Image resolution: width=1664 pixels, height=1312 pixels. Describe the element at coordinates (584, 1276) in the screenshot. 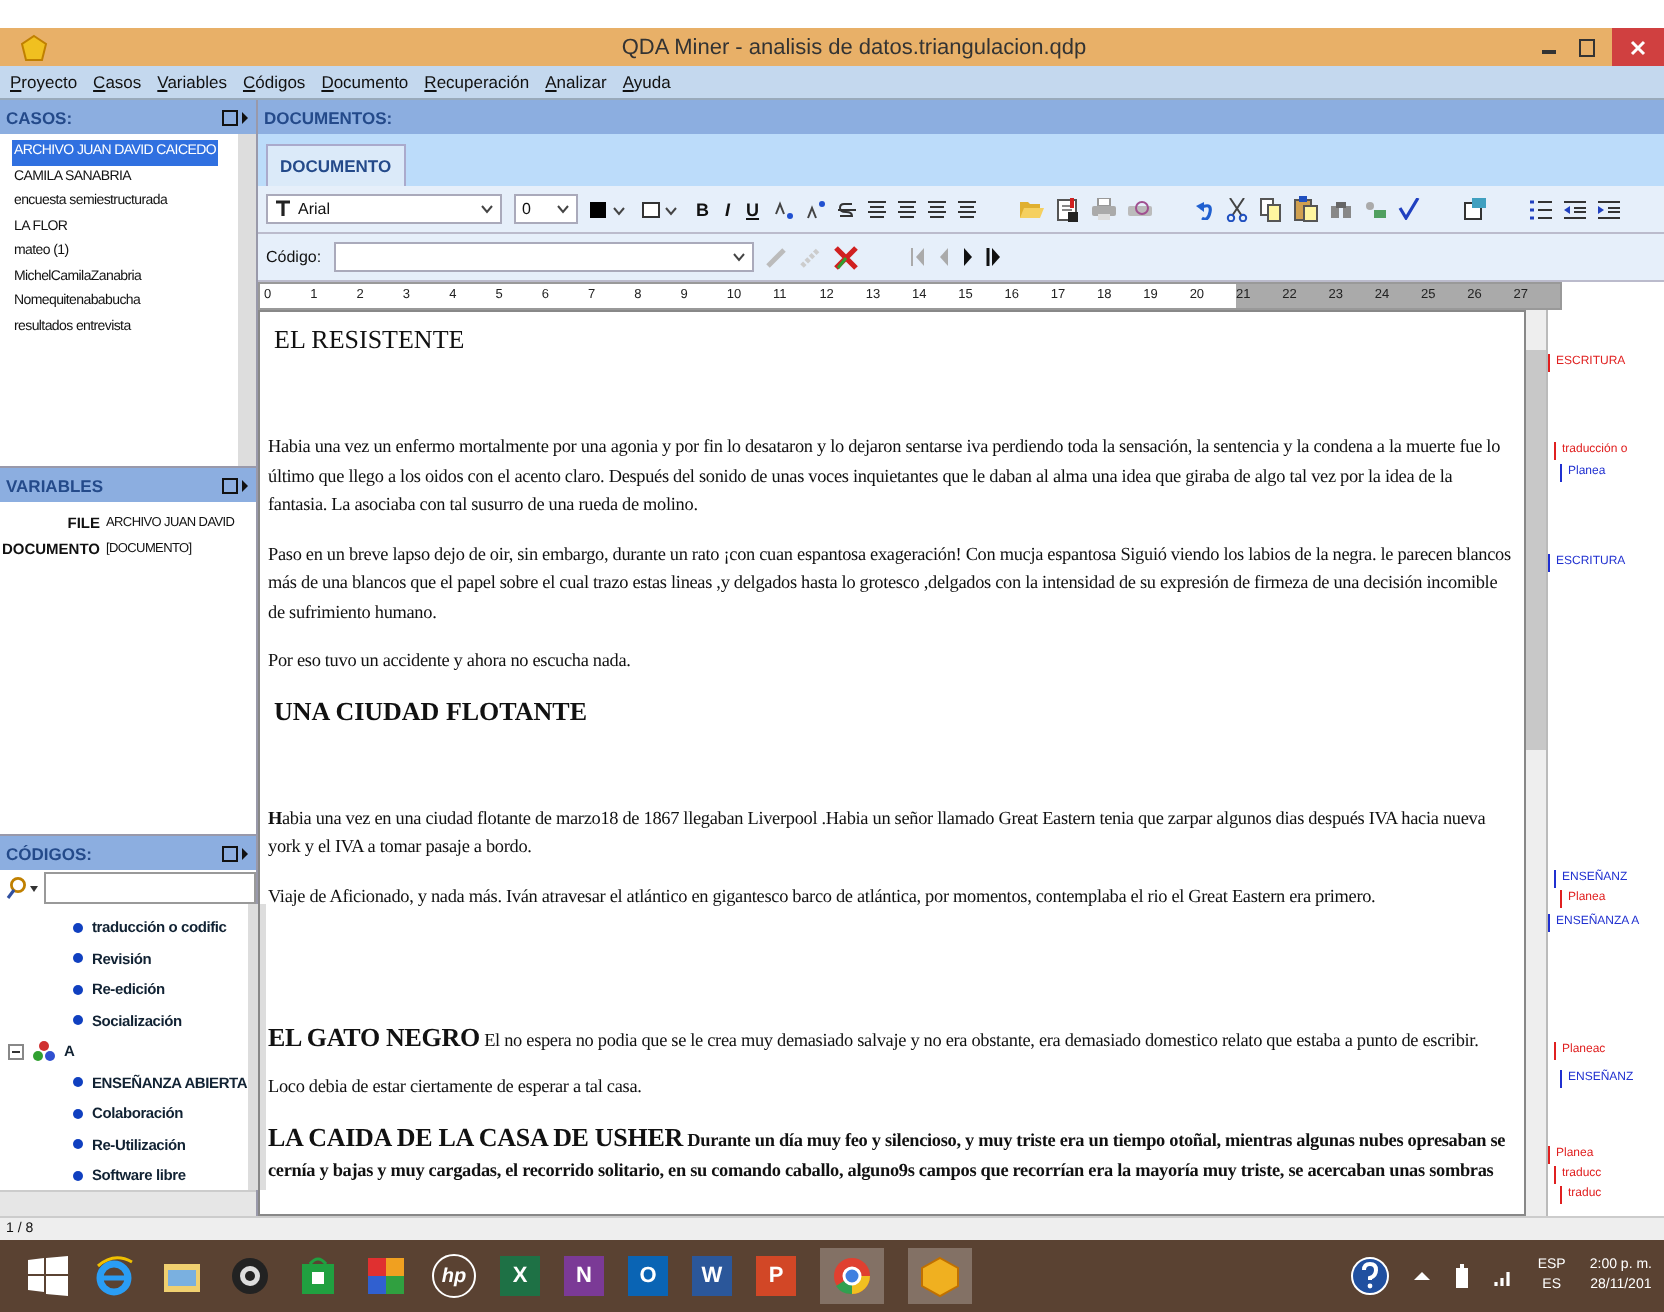

I see `office-app-button: N` at that location.